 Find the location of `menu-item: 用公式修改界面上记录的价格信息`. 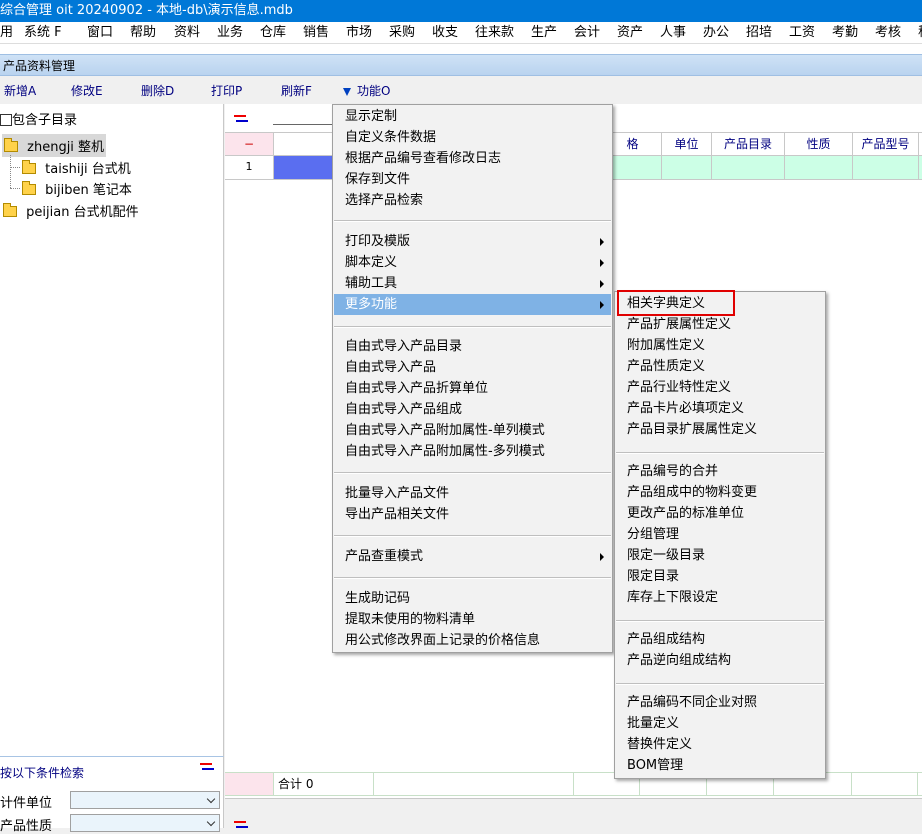

menu-item: 用公式修改界面上记录的价格信息 is located at coordinates (472, 640).